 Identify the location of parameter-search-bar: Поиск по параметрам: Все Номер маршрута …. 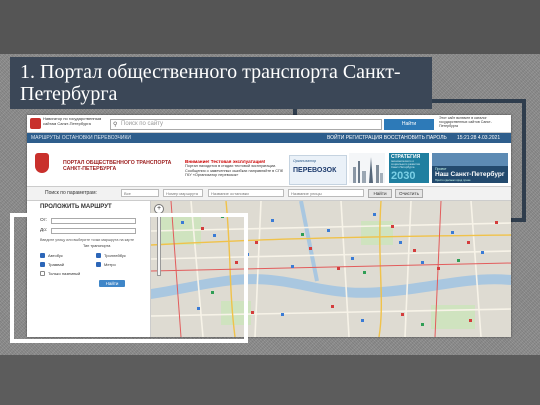
(269, 194).